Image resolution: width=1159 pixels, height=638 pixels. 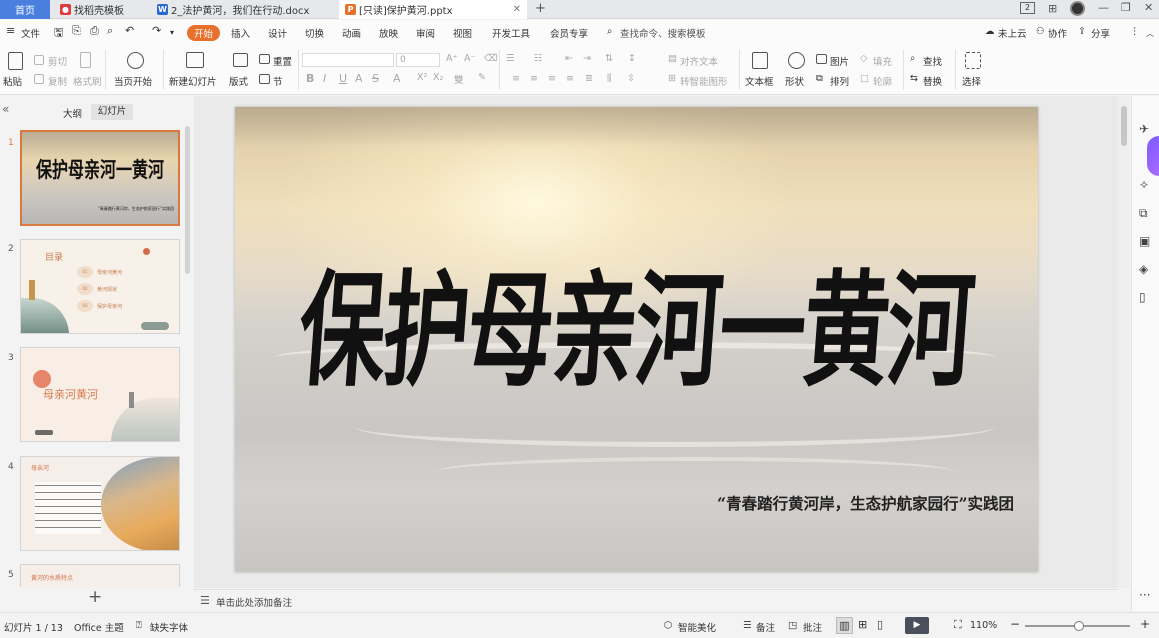 What do you see at coordinates (351, 33) in the screenshot?
I see `tab-animations: 动画` at bounding box center [351, 33].